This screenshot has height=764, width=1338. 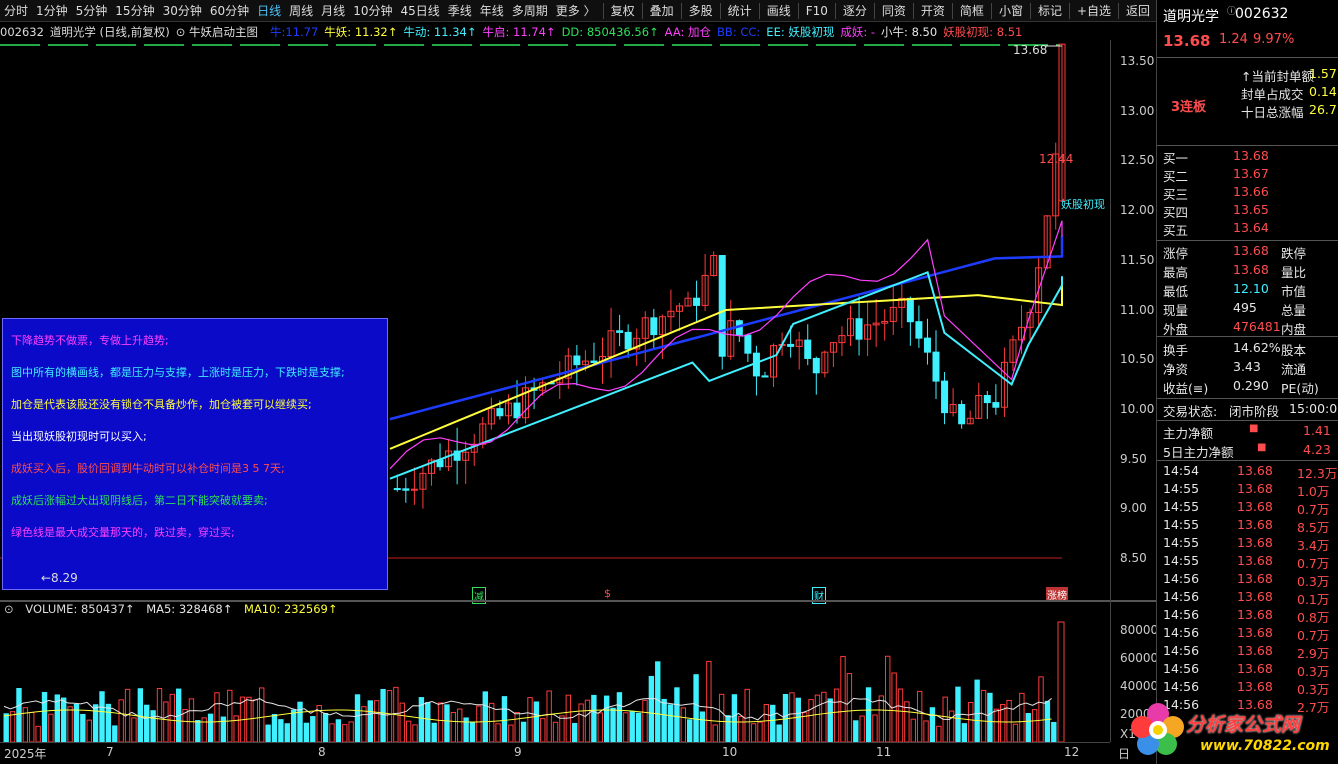 What do you see at coordinates (1251, 288) in the screenshot?
I see `stat-value: 12.10` at bounding box center [1251, 288].